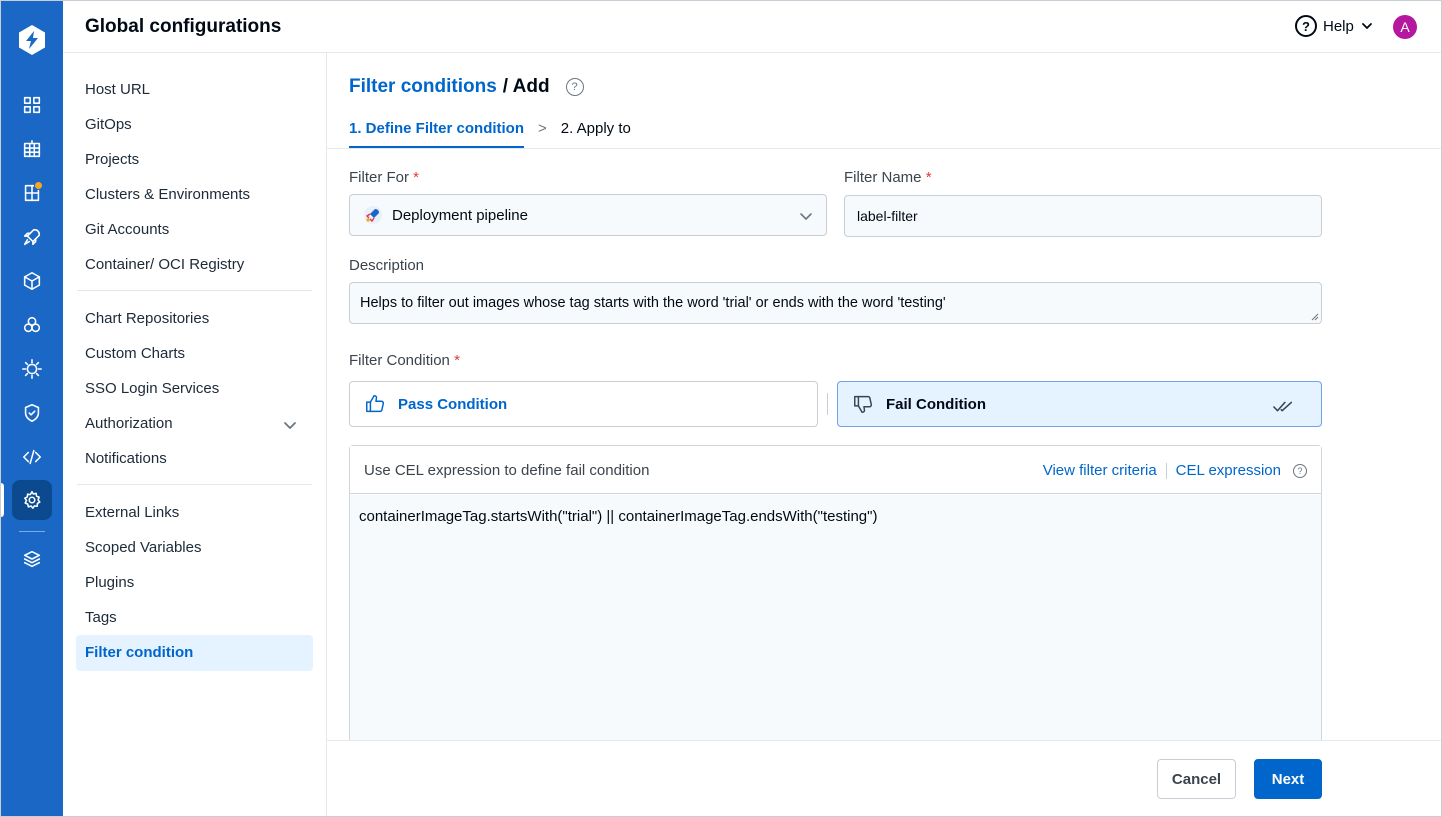 This screenshot has width=1442, height=817. What do you see at coordinates (596, 134) in the screenshot?
I see `tab-apply-to: 2. Apply to` at bounding box center [596, 134].